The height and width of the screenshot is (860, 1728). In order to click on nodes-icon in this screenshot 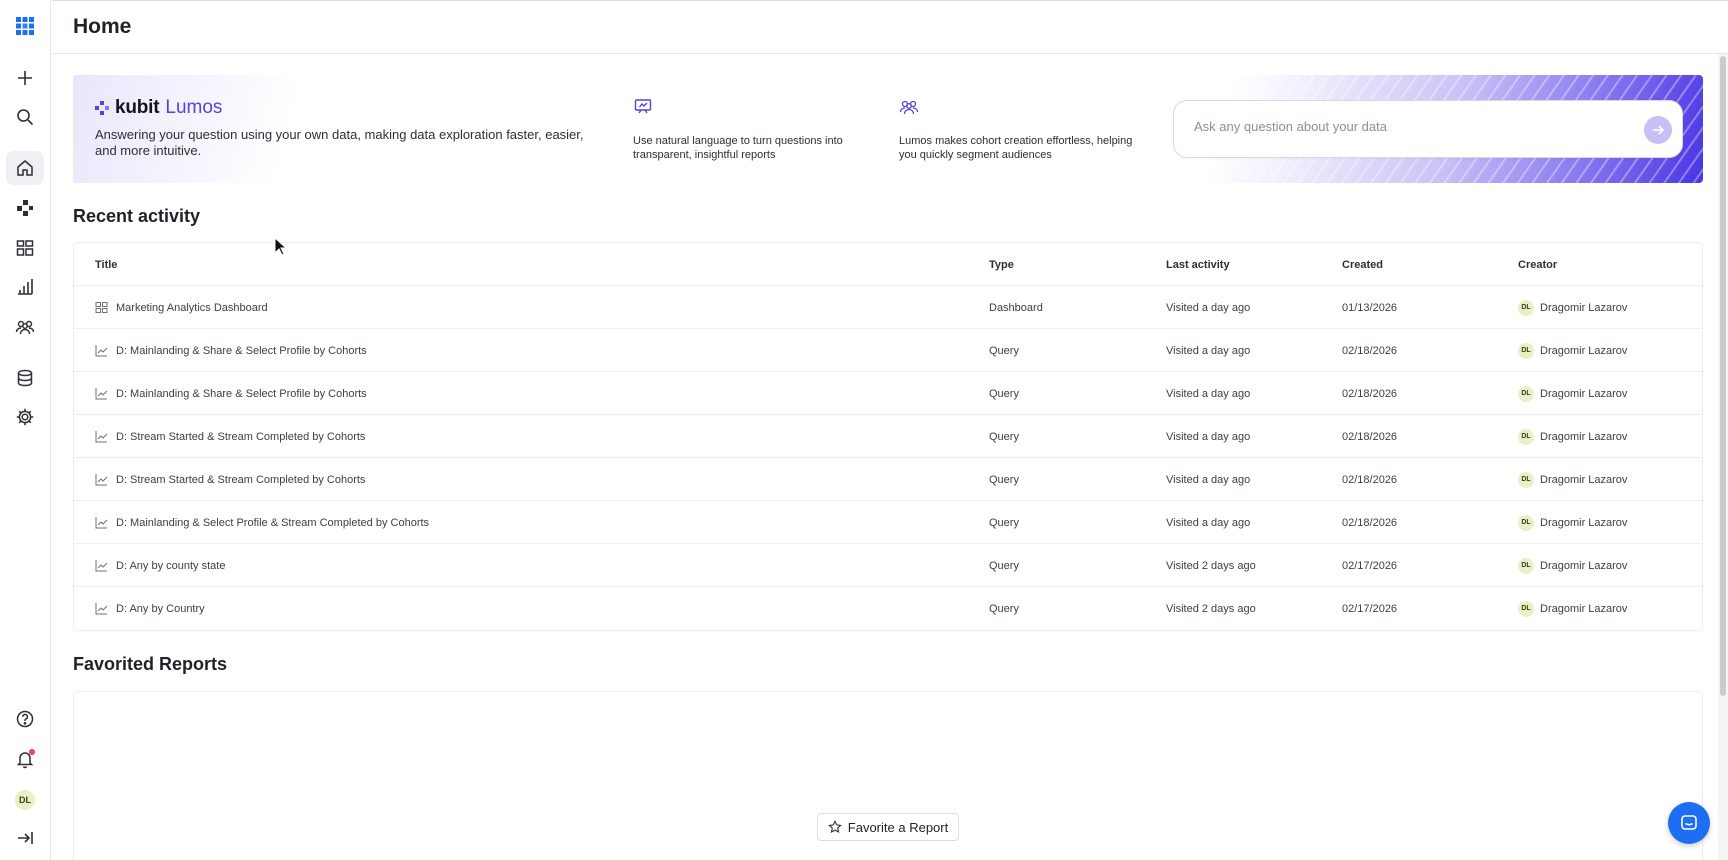, I will do `click(25, 208)`.